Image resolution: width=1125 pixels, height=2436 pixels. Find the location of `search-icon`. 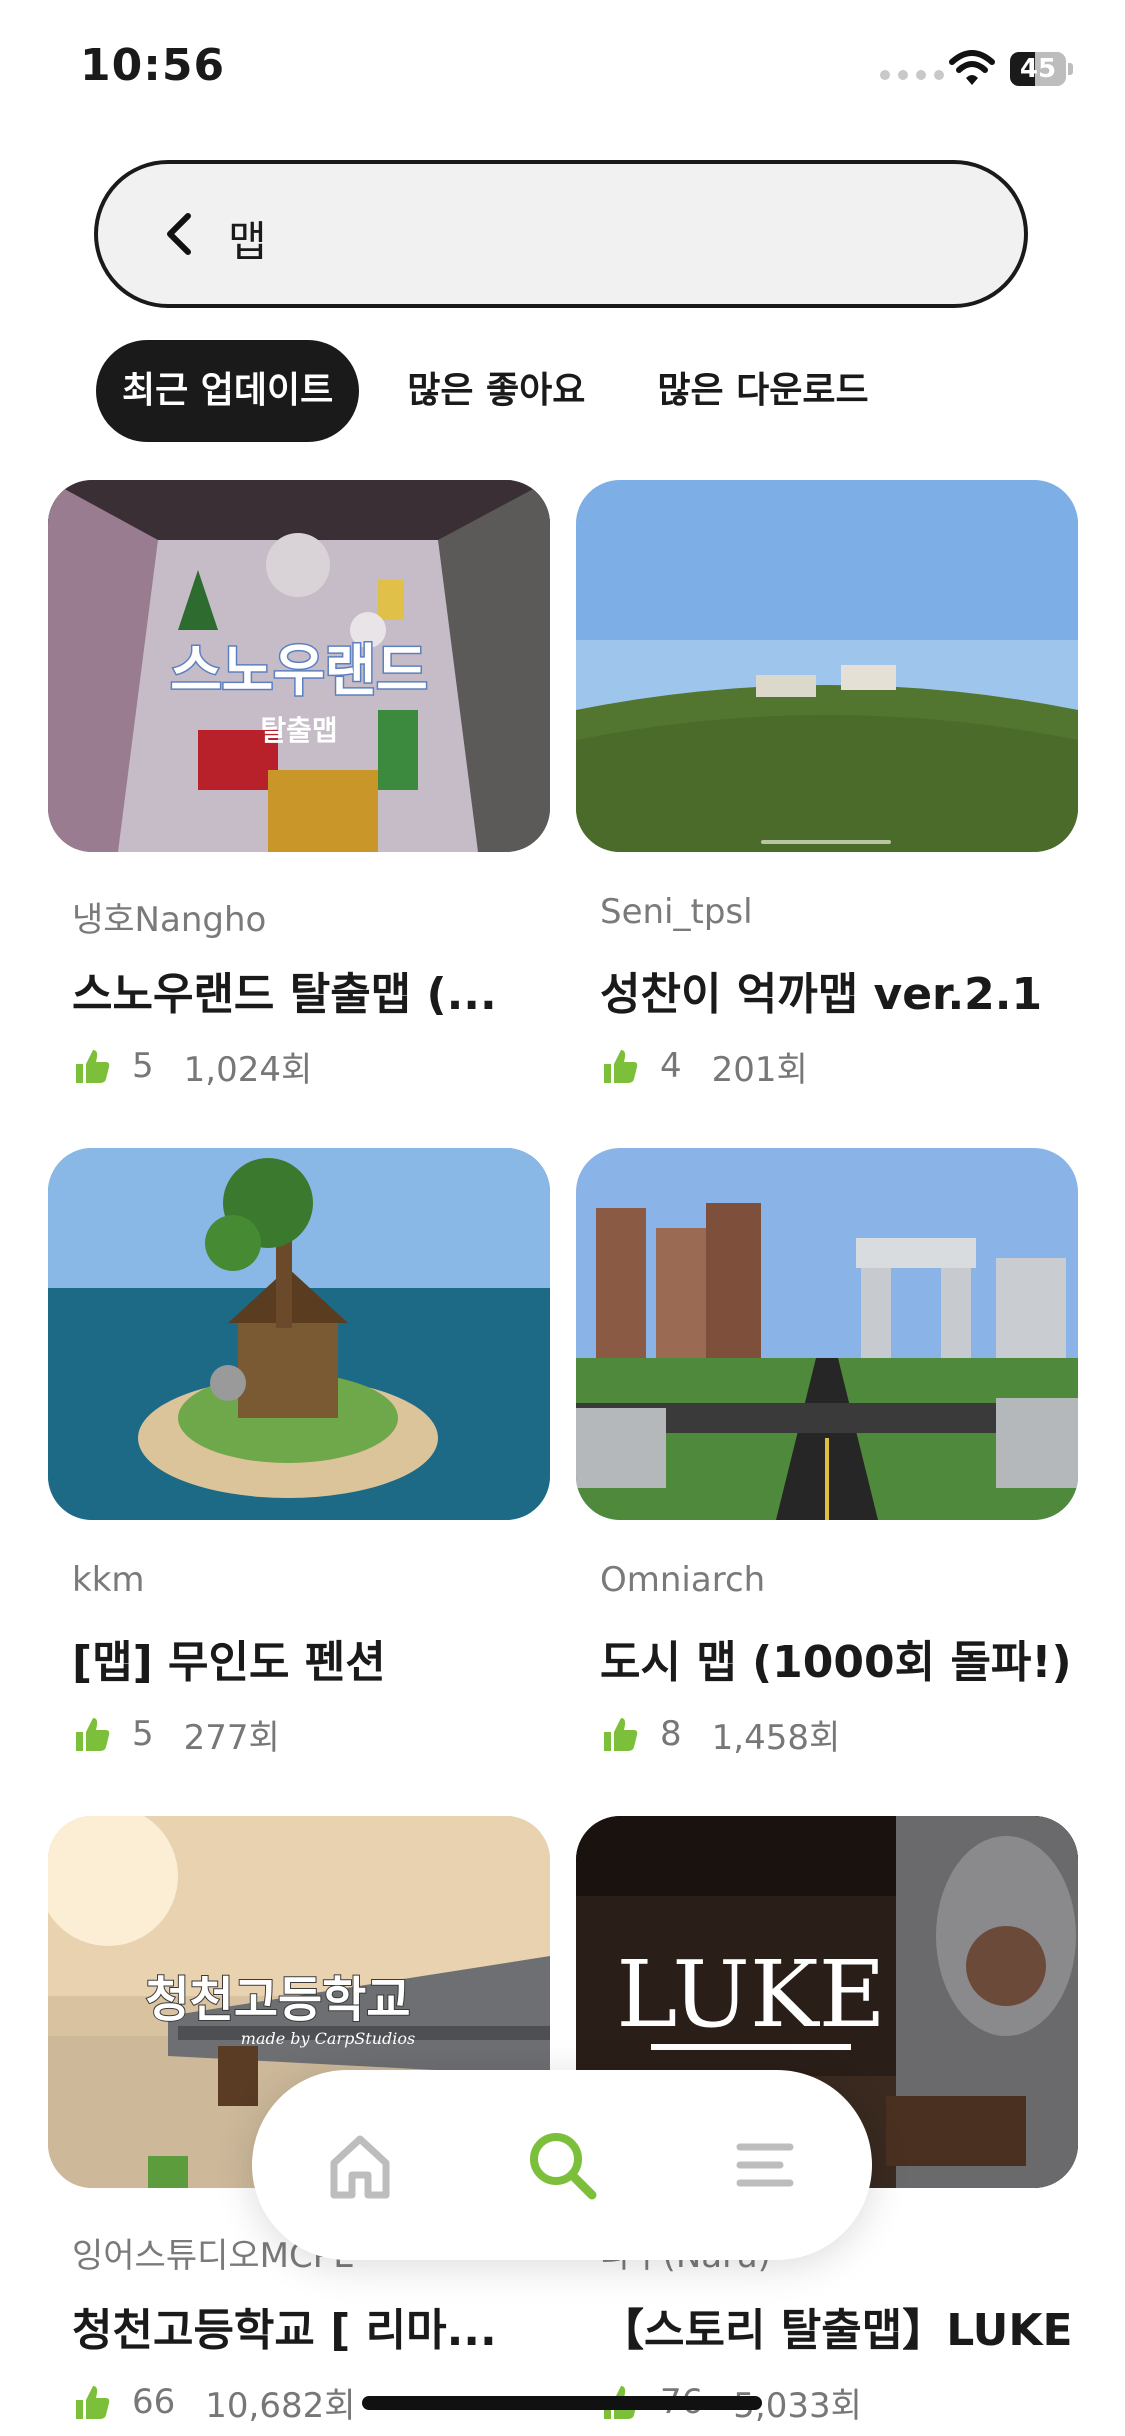

search-icon is located at coordinates (562, 2165).